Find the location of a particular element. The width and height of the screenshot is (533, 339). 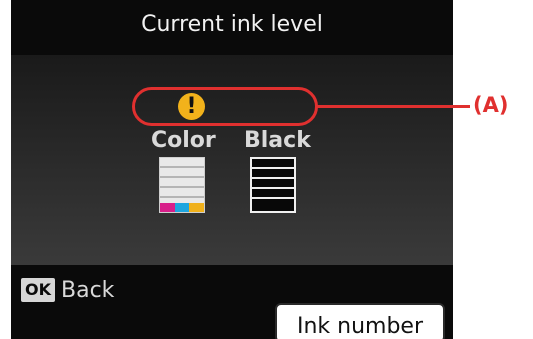

callout-line is located at coordinates (393, 106).